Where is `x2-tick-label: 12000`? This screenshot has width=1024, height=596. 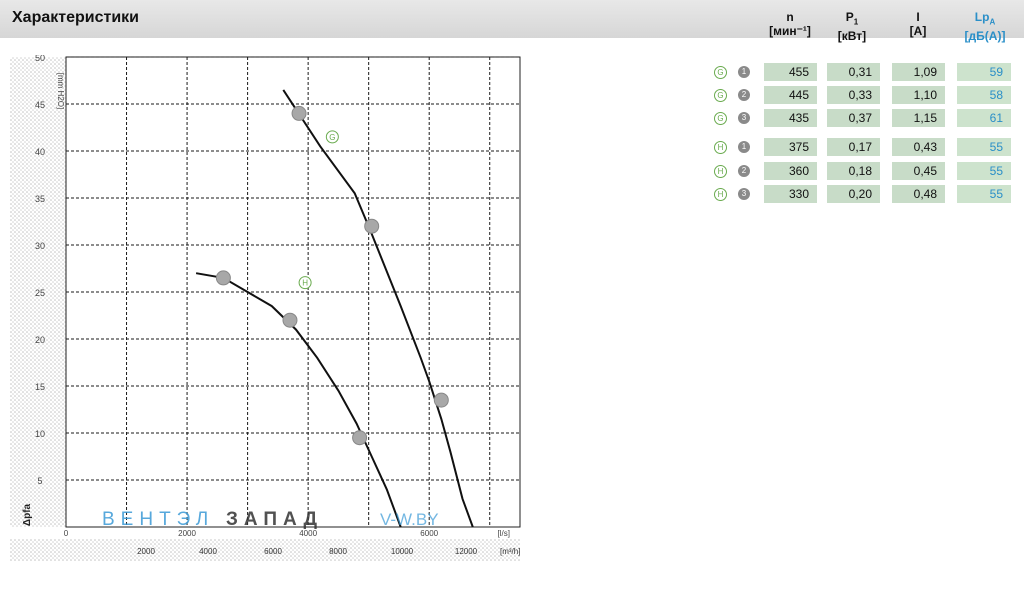 x2-tick-label: 12000 is located at coordinates (466, 551).